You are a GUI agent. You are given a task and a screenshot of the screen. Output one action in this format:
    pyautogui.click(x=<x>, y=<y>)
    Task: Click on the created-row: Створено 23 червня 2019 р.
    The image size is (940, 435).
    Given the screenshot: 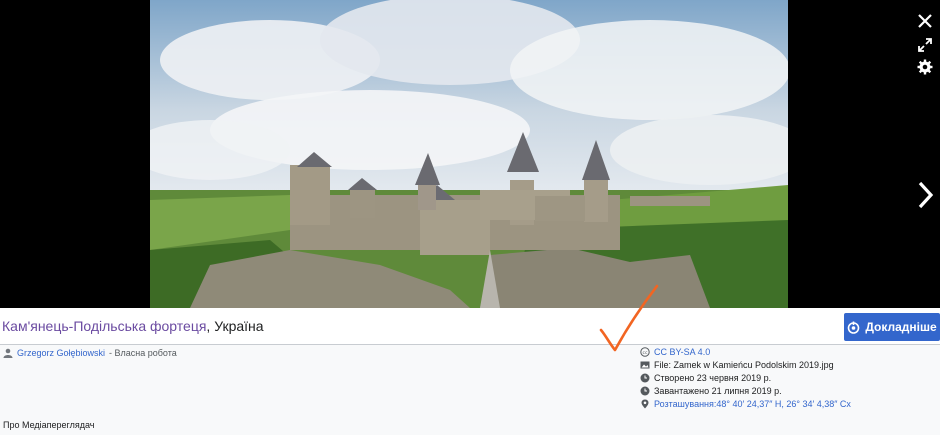 What is the action you would take?
    pyautogui.click(x=745, y=377)
    